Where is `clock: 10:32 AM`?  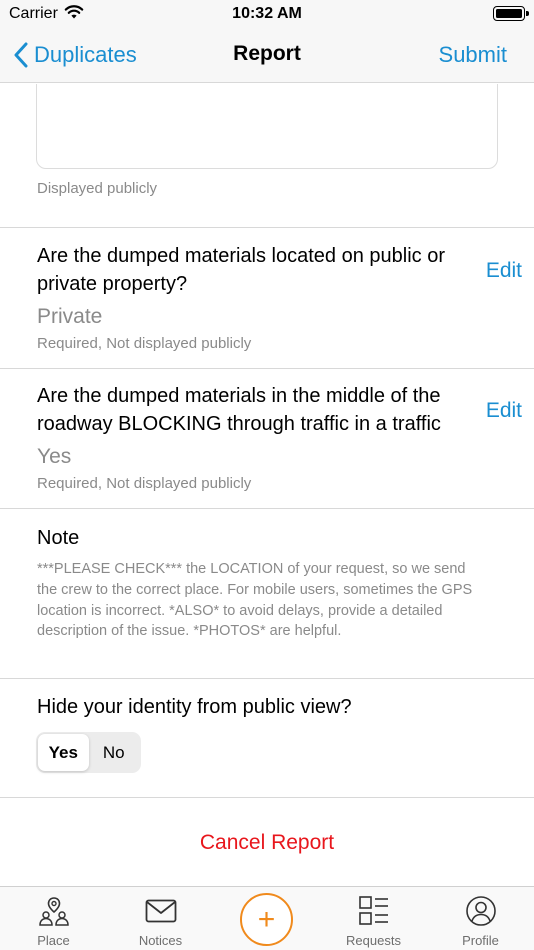 clock: 10:32 AM is located at coordinates (267, 13).